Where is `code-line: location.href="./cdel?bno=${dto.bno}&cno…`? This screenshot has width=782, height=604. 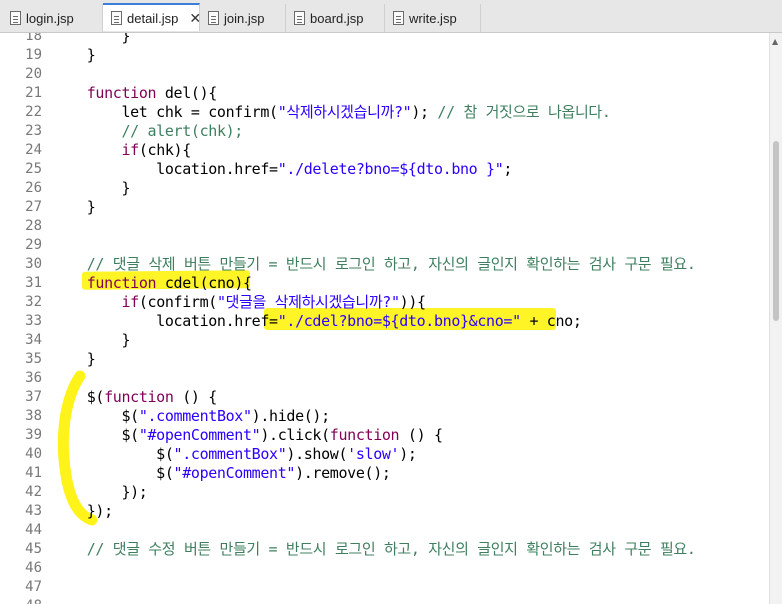
code-line: location.href="./cdel?bno=${dto.bno}&cno… is located at coordinates (317, 321).